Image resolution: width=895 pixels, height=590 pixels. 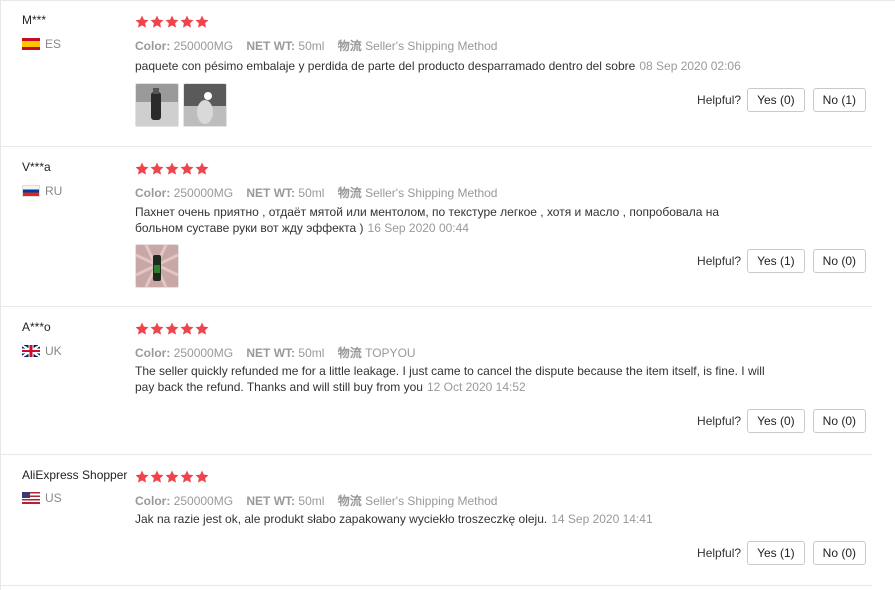 What do you see at coordinates (53, 351) in the screenshot?
I see `country-code: UK` at bounding box center [53, 351].